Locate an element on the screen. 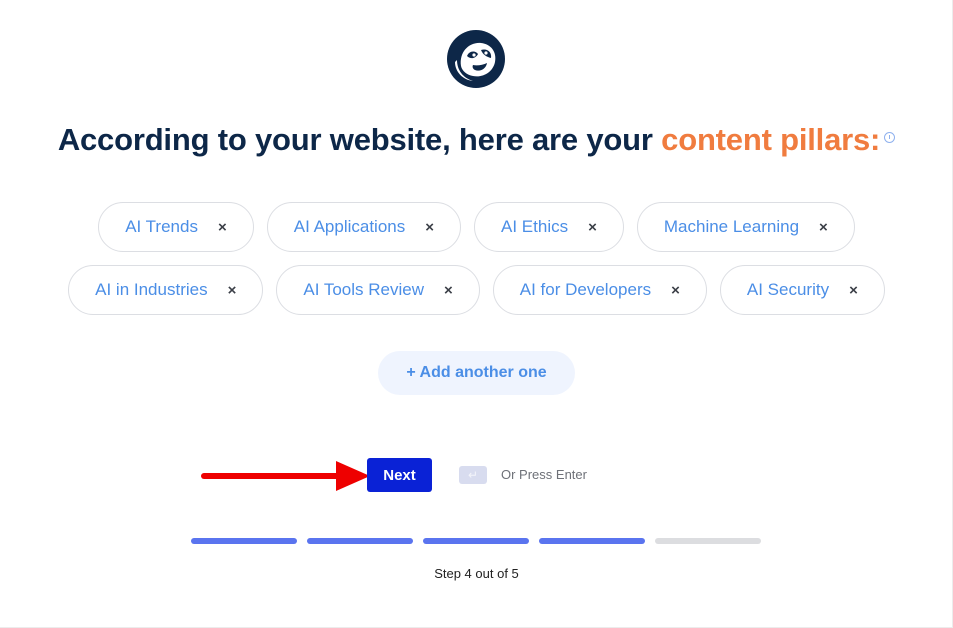 This screenshot has height=628, width=953. sloth-logo-icon is located at coordinates (476, 59).